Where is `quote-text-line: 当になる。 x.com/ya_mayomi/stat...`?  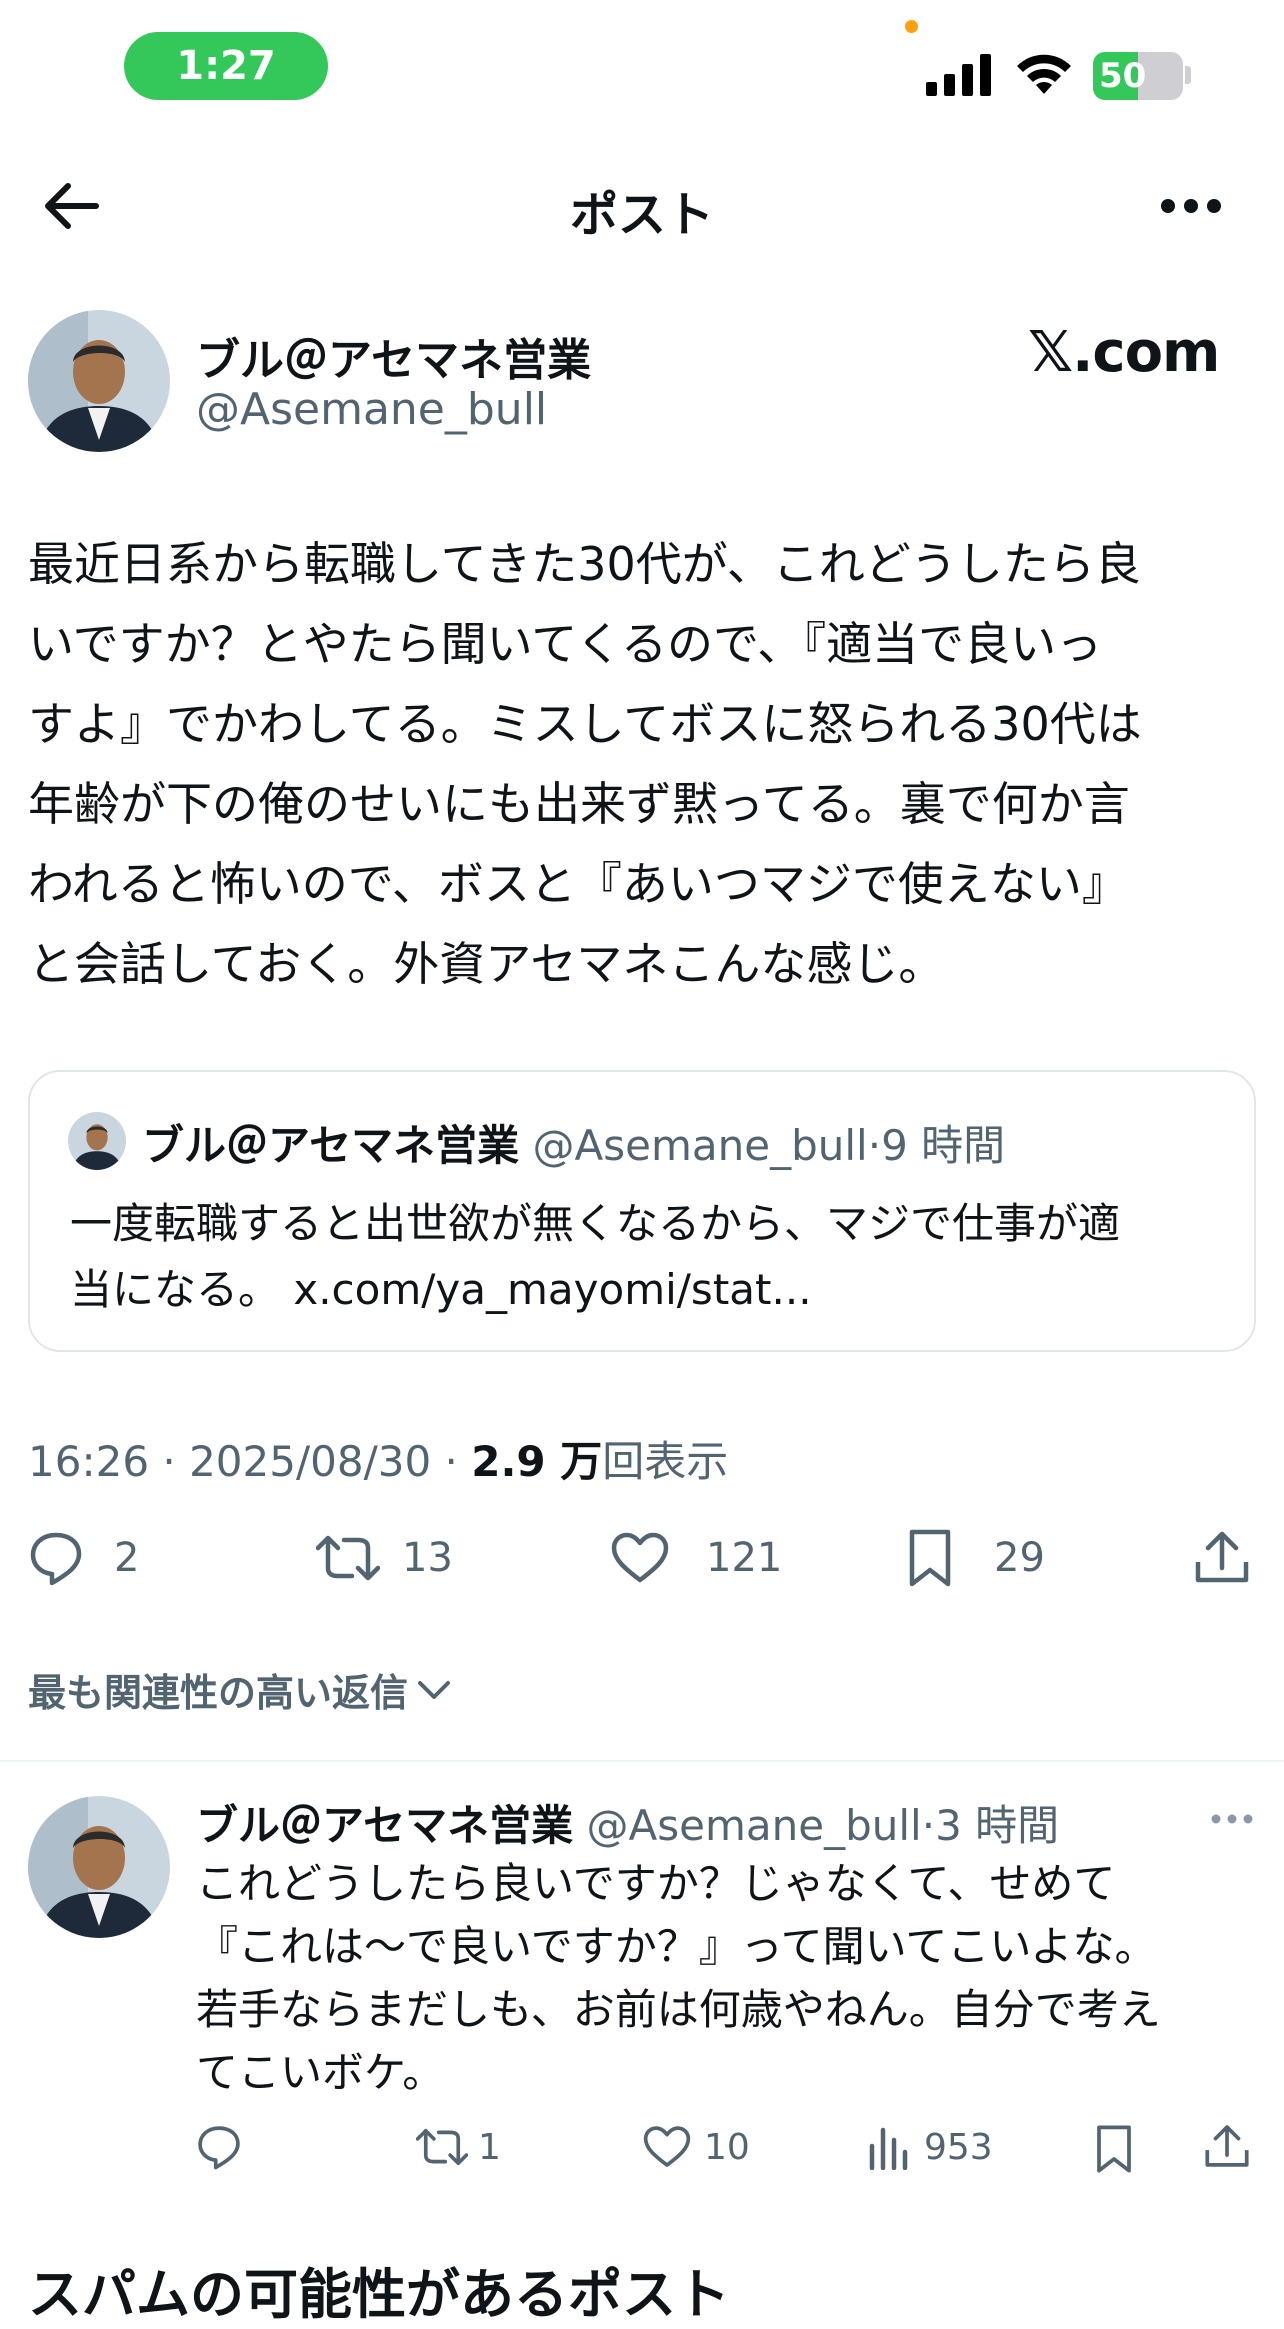 quote-text-line: 当になる。 x.com/ya_mayomi/stat... is located at coordinates (441, 1289).